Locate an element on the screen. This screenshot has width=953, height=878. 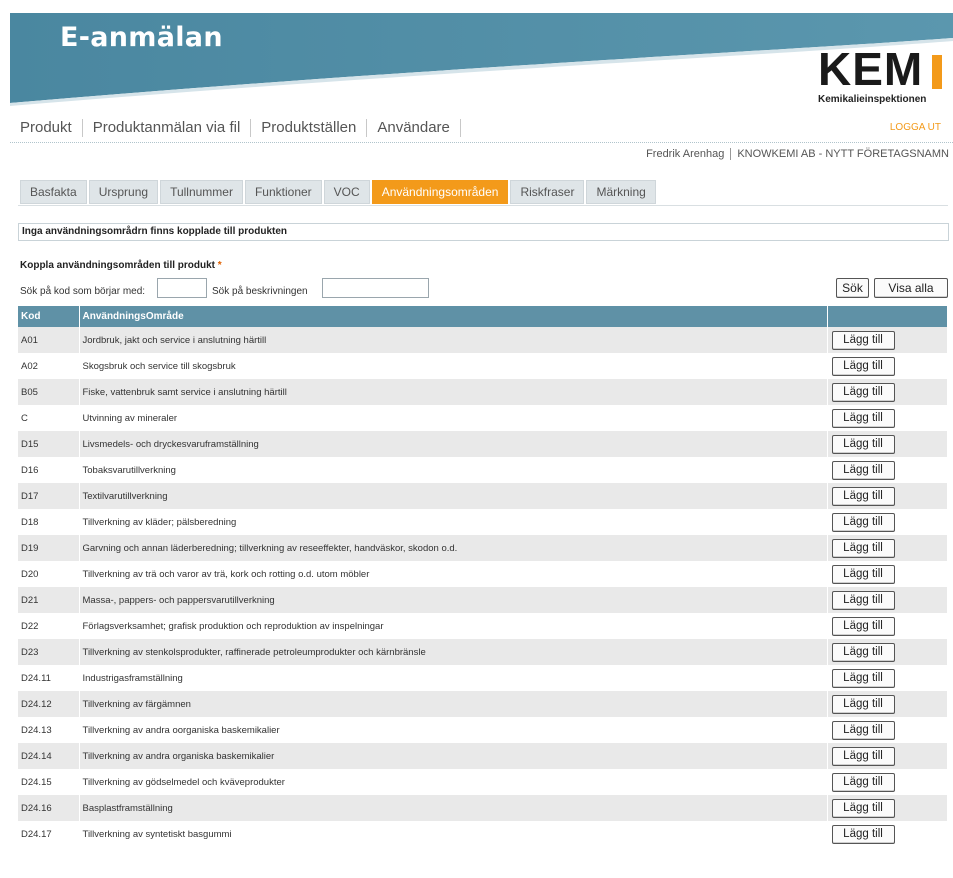
nav-item-produkt: Produkt is located at coordinates (51, 128).